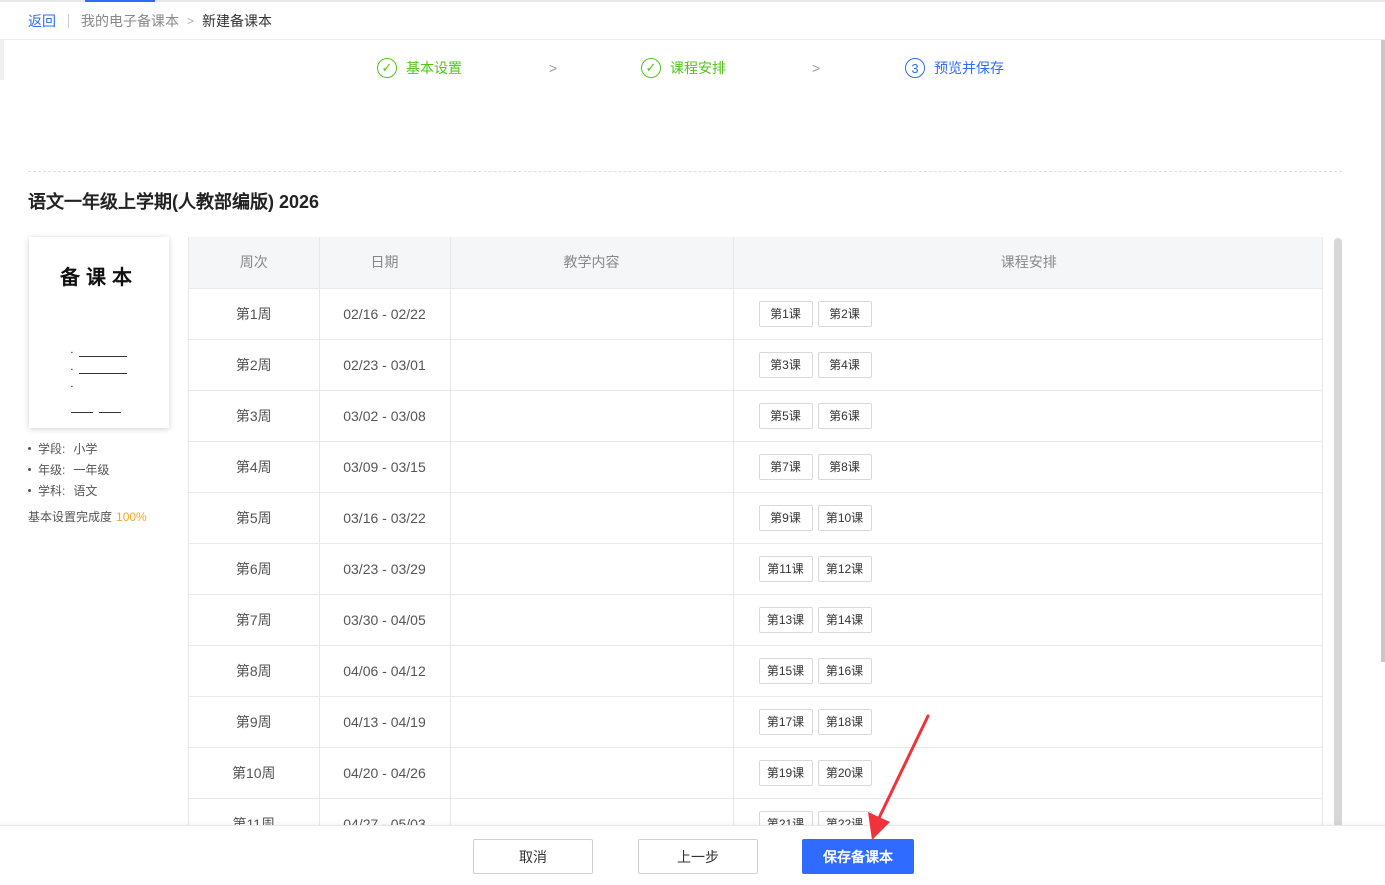  I want to click on column-header-date: 日期, so click(385, 263).